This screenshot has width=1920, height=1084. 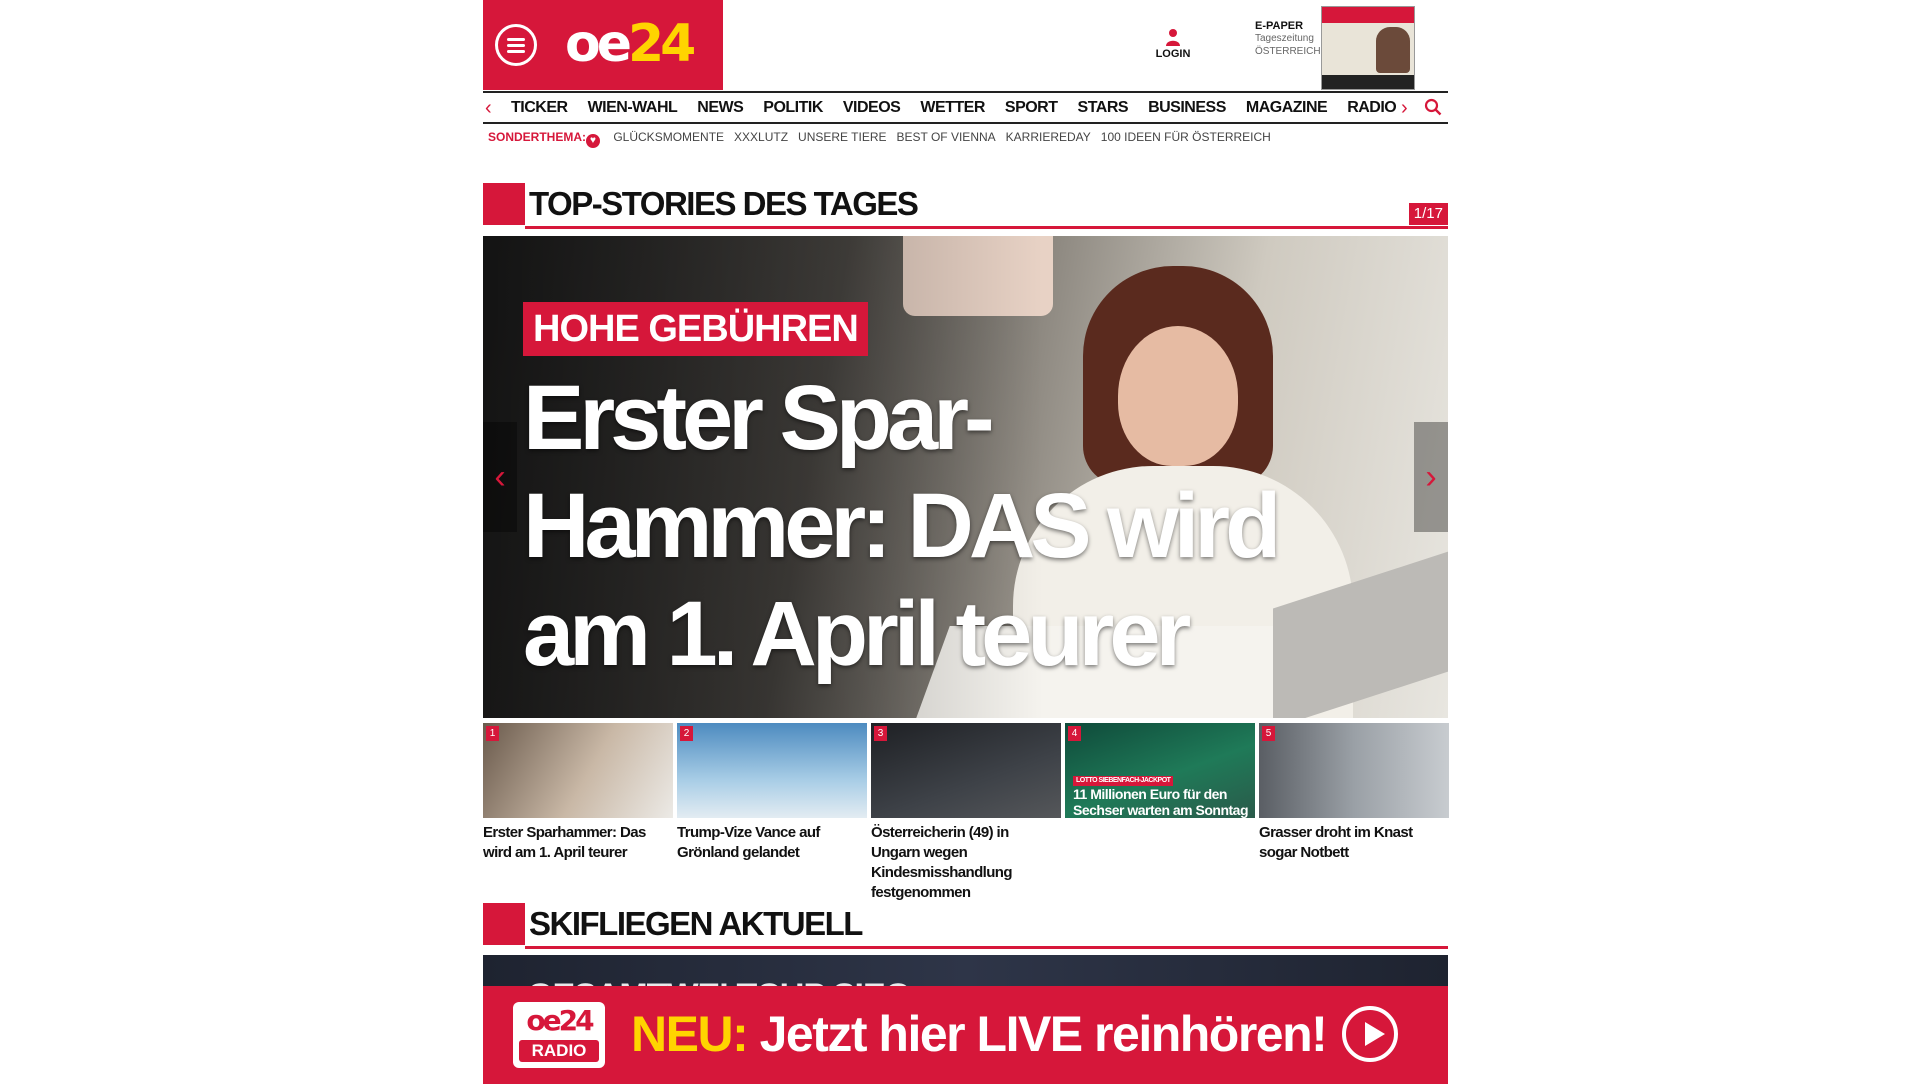 I want to click on special-topic-link: KARRIEREDAY, so click(x=1048, y=137).